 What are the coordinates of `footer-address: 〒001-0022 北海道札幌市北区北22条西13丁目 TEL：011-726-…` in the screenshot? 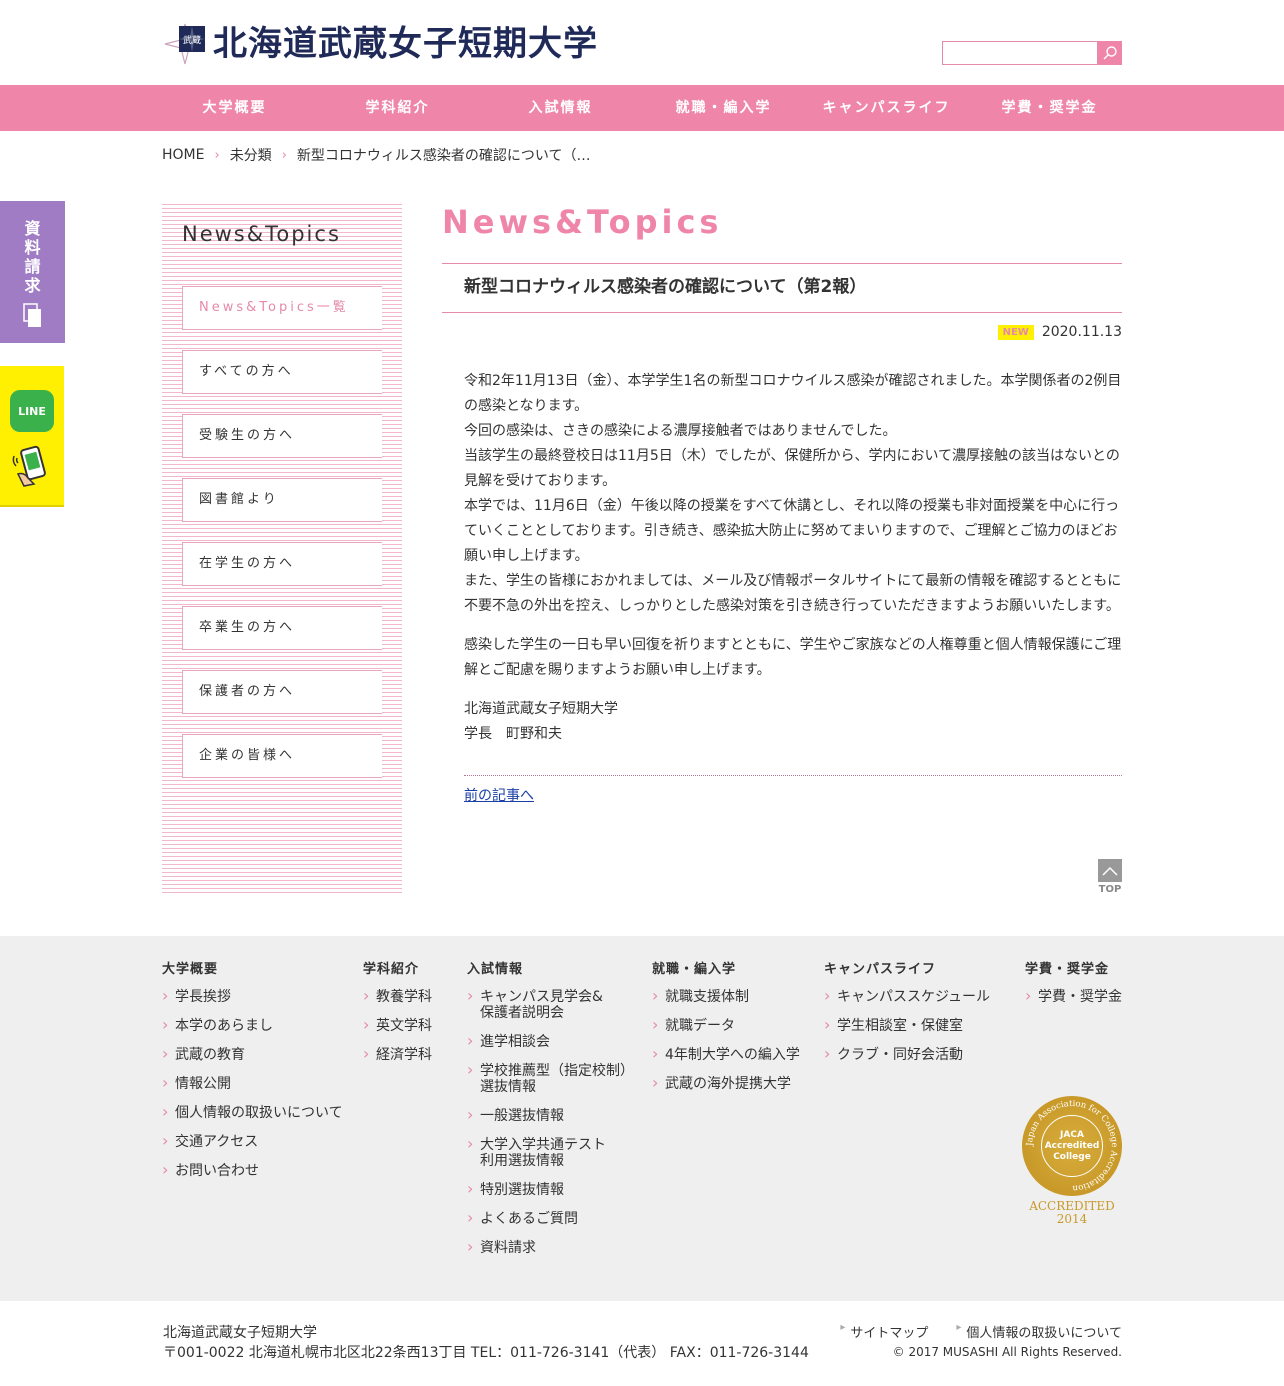 It's located at (486, 1353).